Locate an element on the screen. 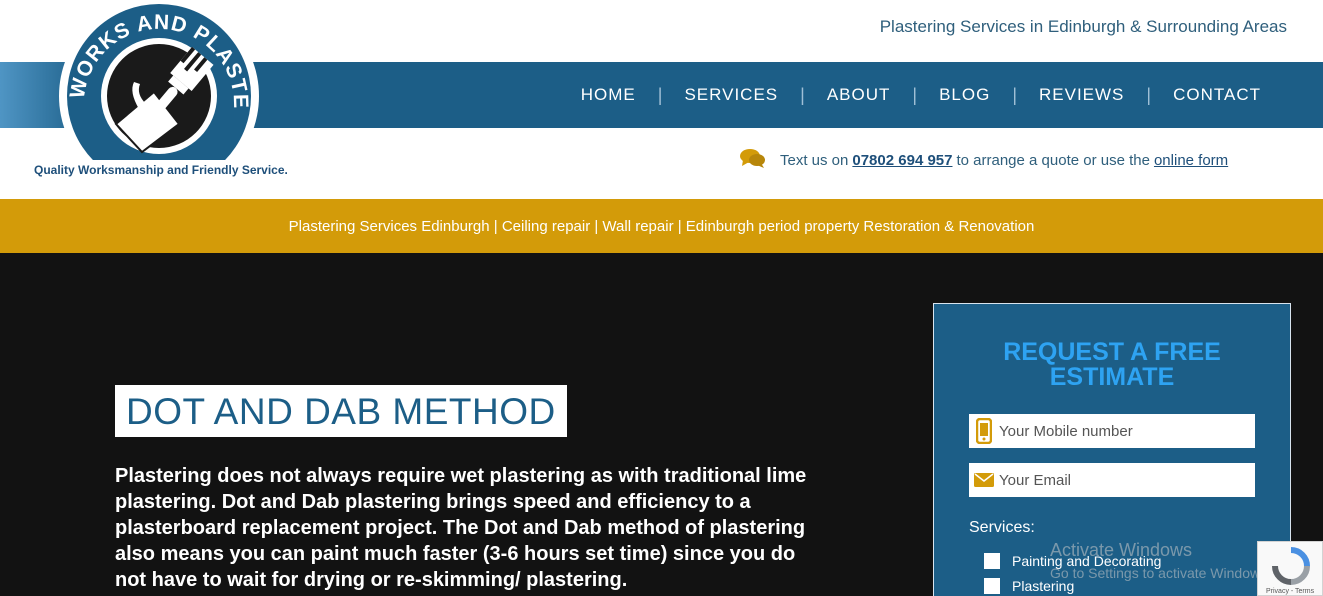  mobile-field is located at coordinates (1112, 431).